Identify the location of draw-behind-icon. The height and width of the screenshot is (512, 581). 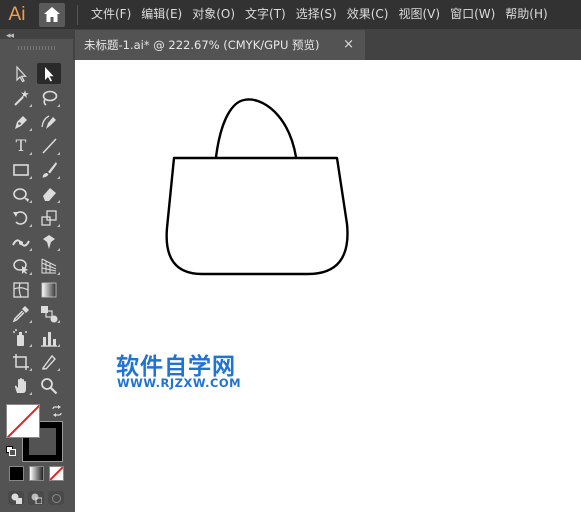
(36, 498).